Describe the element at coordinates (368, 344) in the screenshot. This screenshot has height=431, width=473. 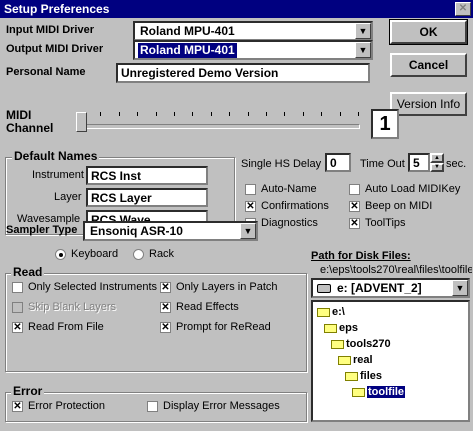
I see `tree-node-label: tools270` at that location.